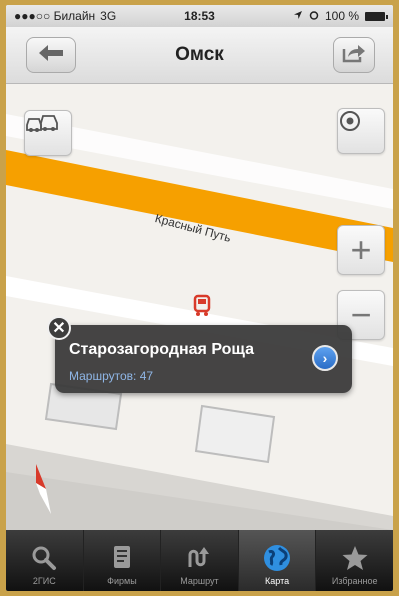 This screenshot has height=596, width=399. I want to click on routes-count: Маршрутов: 47, so click(111, 376).